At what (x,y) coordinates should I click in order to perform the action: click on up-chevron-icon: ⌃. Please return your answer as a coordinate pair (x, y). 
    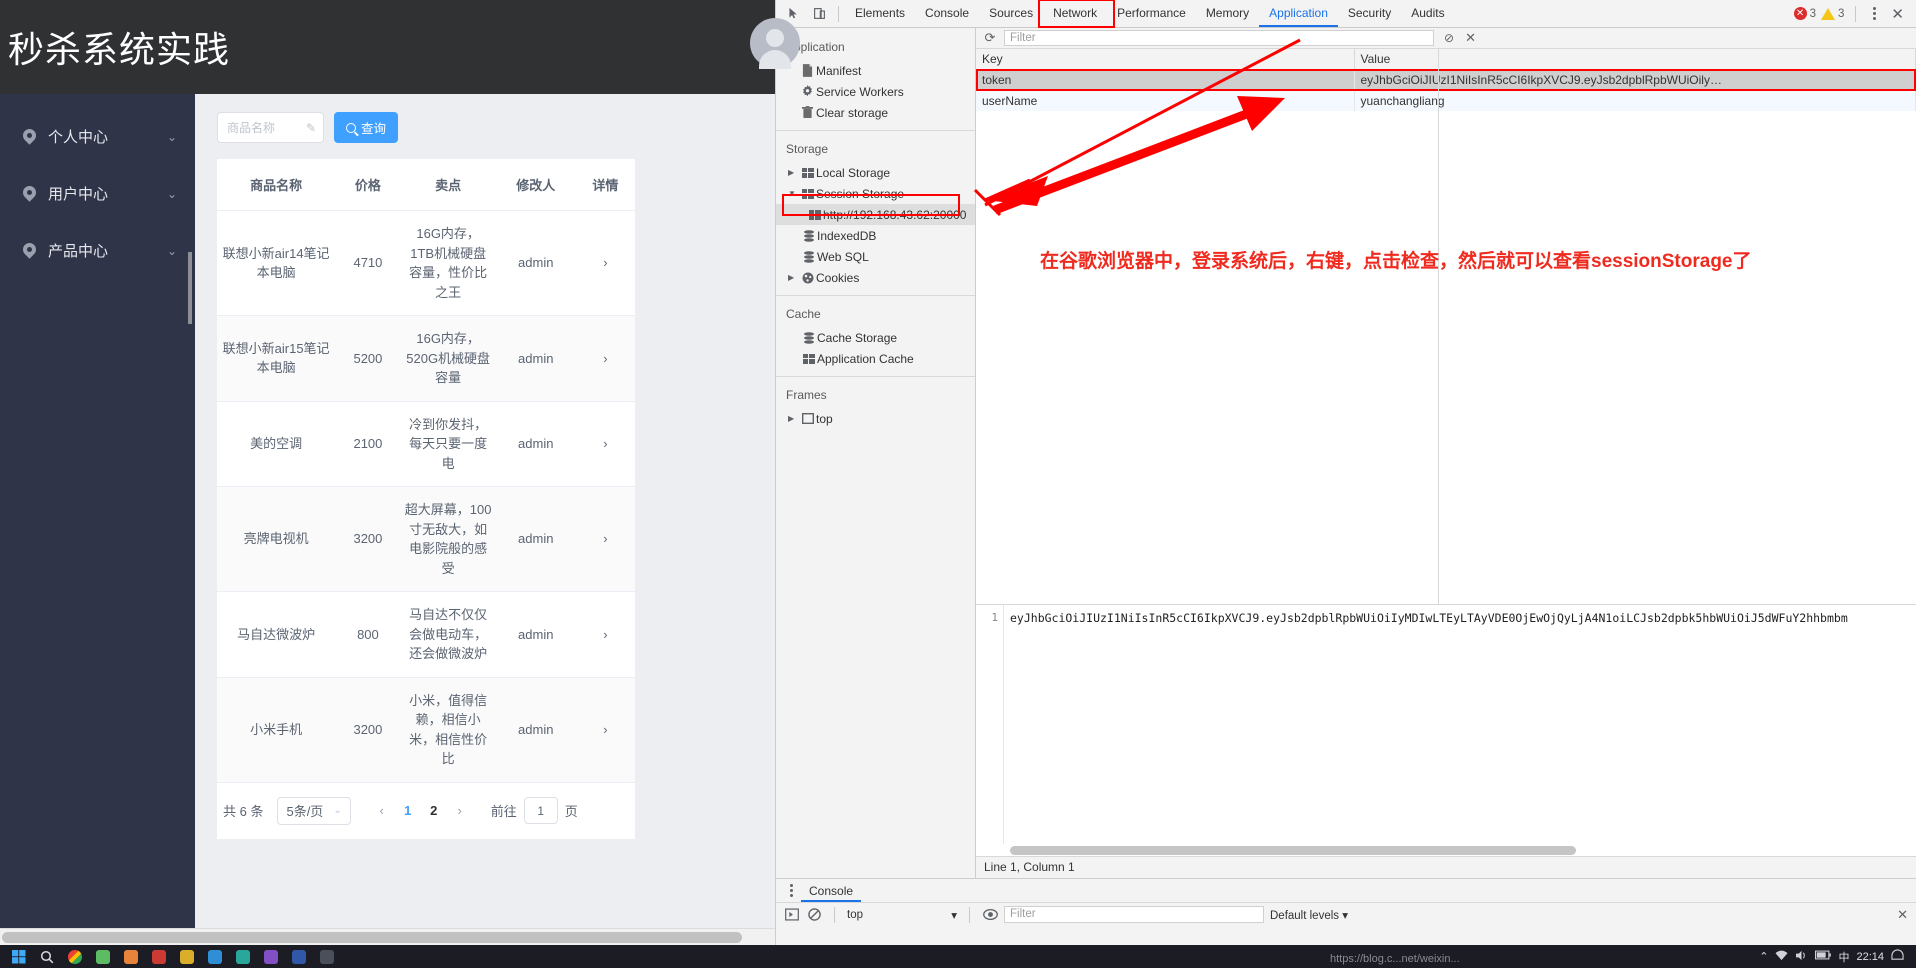
    Looking at the image, I should click on (1763, 956).